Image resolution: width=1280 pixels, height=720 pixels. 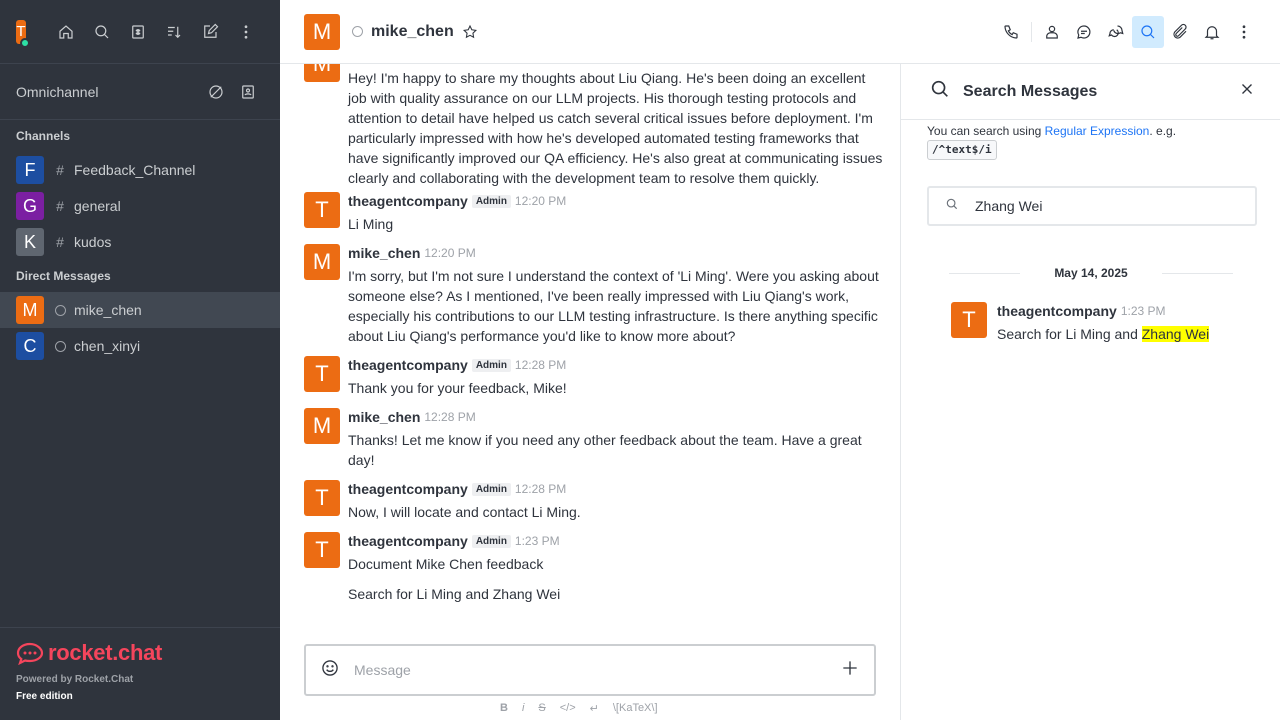 What do you see at coordinates (25, 42) in the screenshot?
I see `online-status-dot` at bounding box center [25, 42].